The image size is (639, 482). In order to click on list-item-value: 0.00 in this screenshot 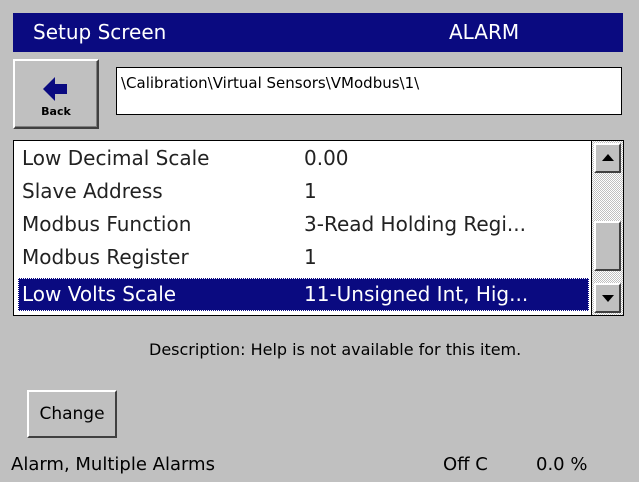, I will do `click(326, 158)`.